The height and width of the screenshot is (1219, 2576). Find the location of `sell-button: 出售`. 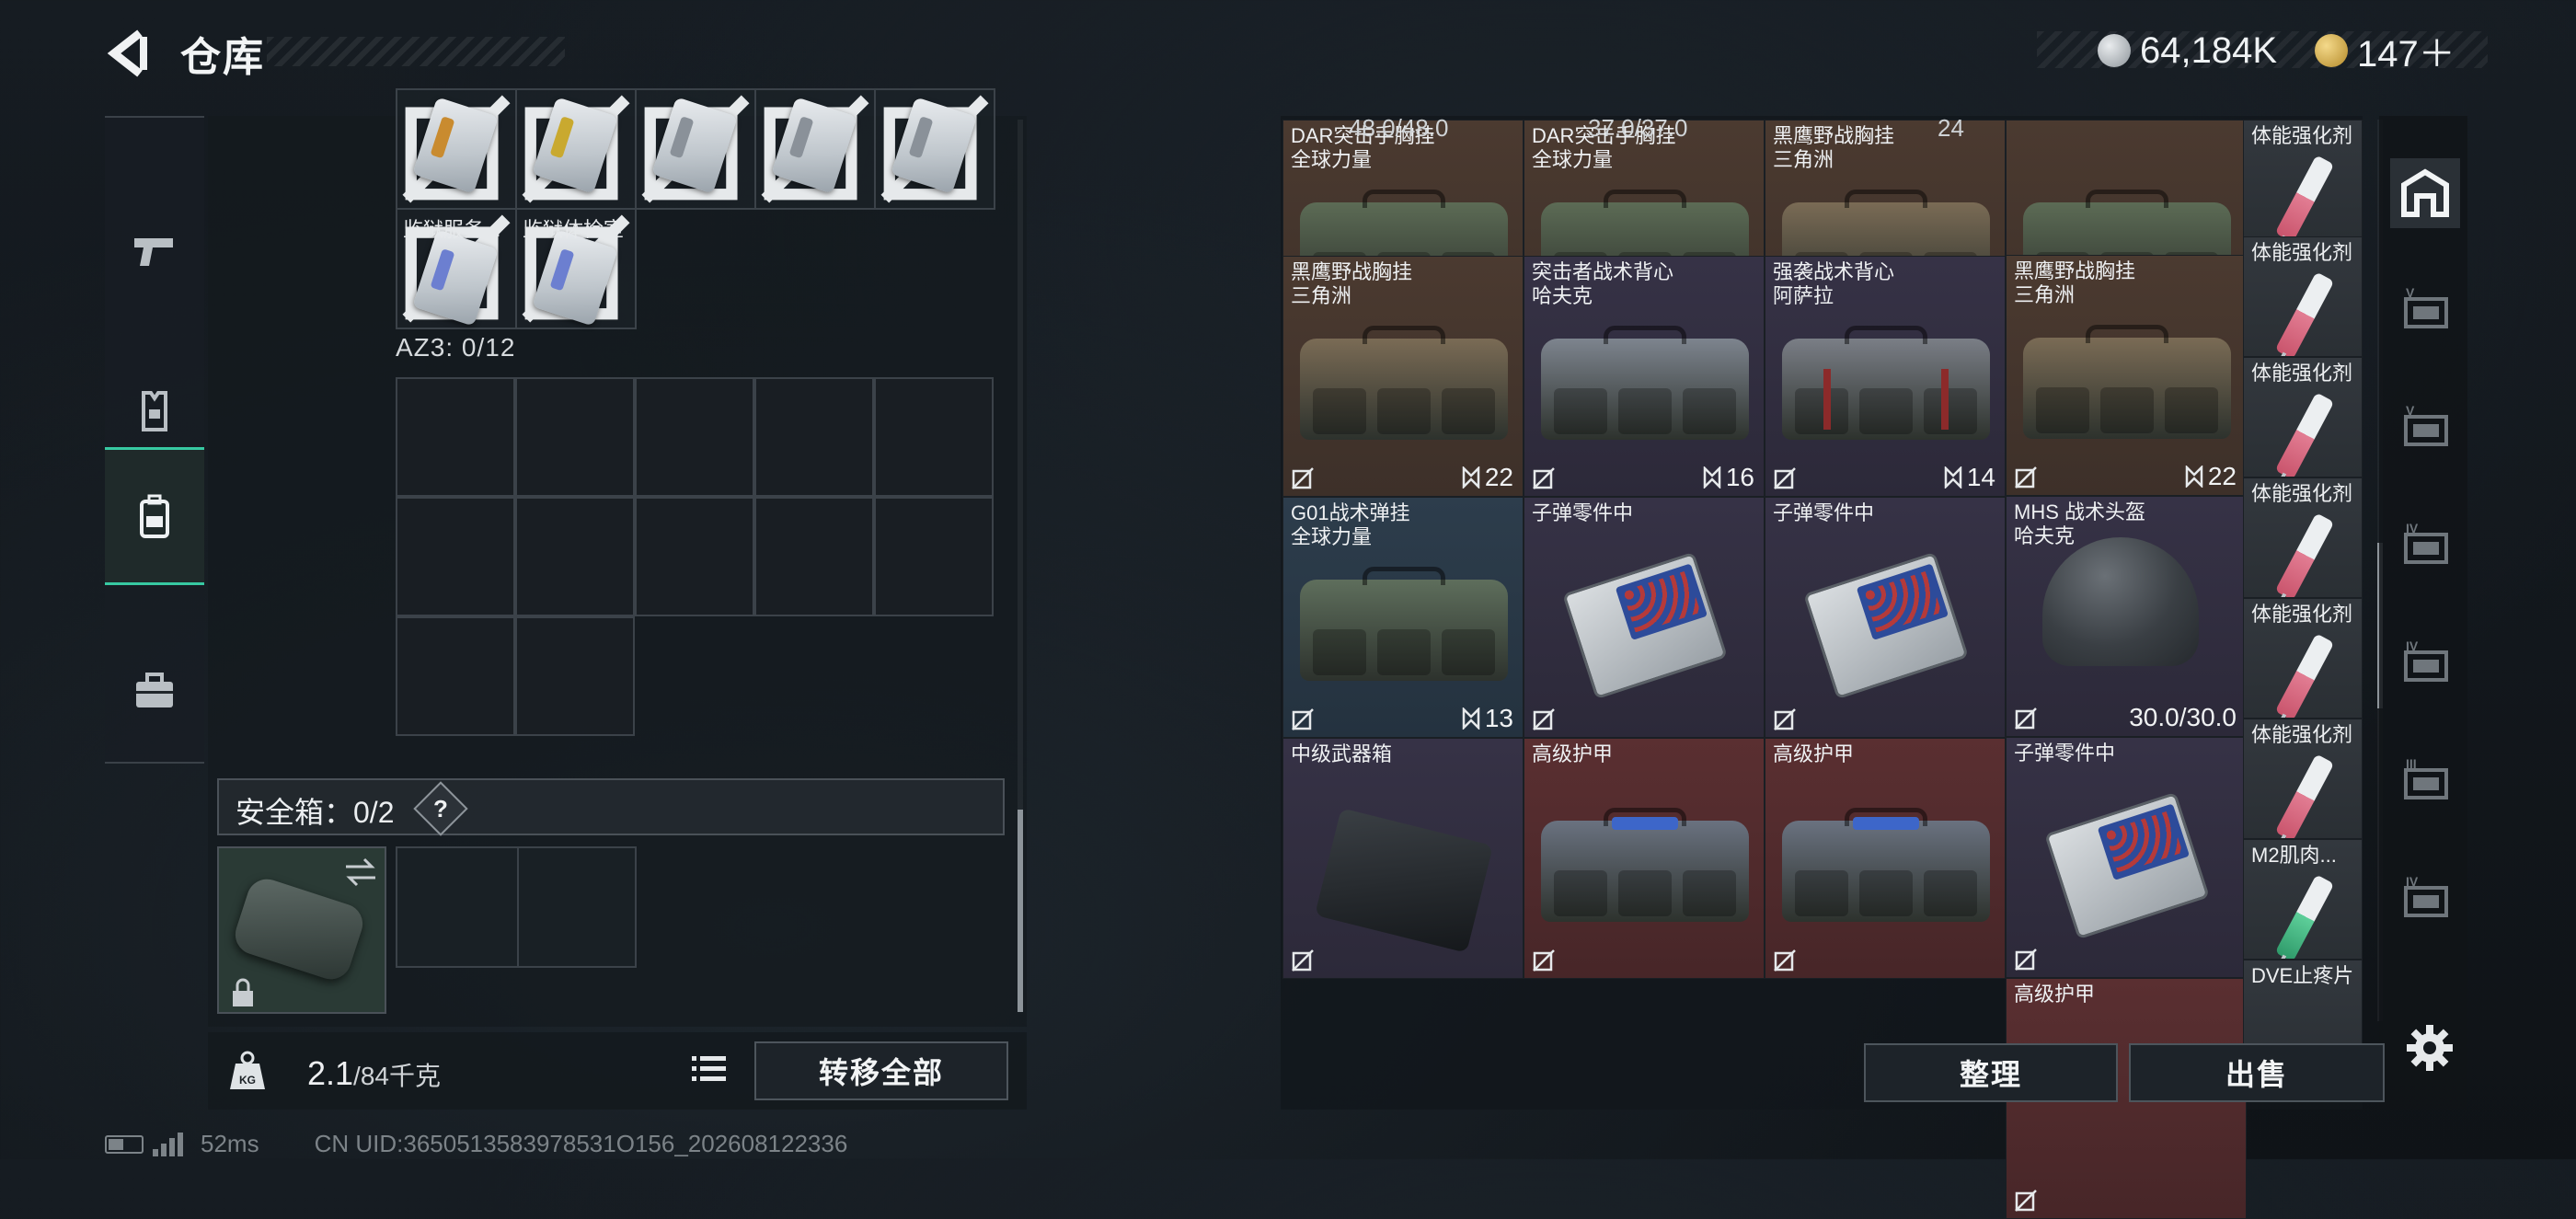

sell-button: 出售 is located at coordinates (2257, 1072).